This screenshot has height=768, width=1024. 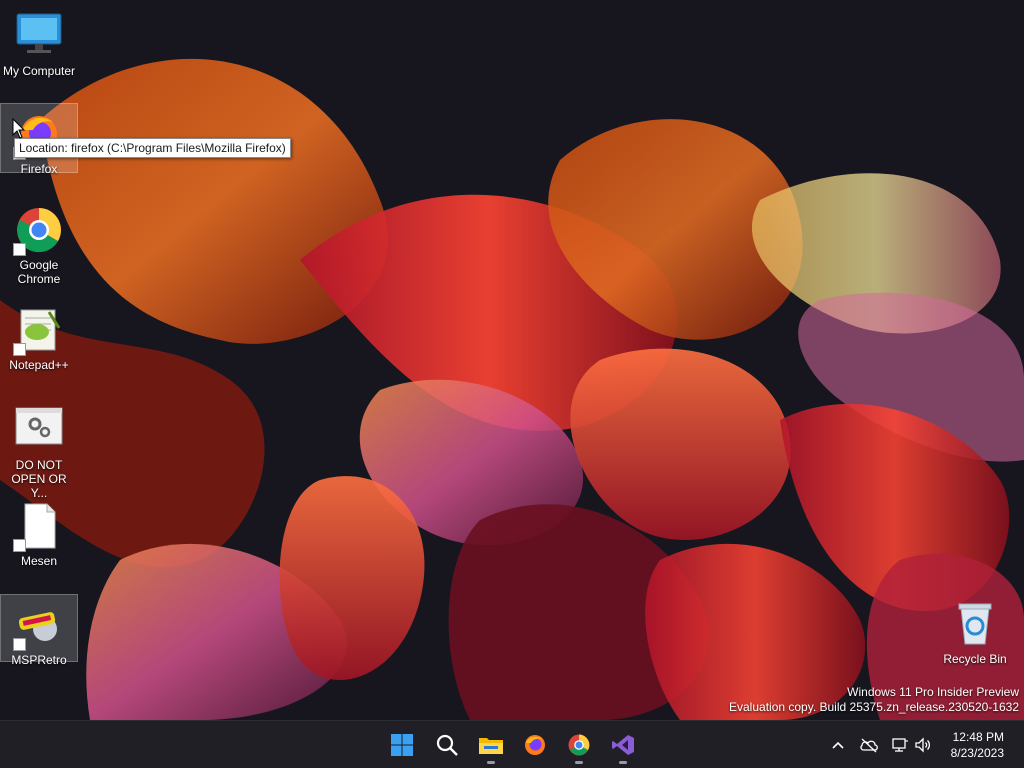 I want to click on search-button, so click(x=447, y=745).